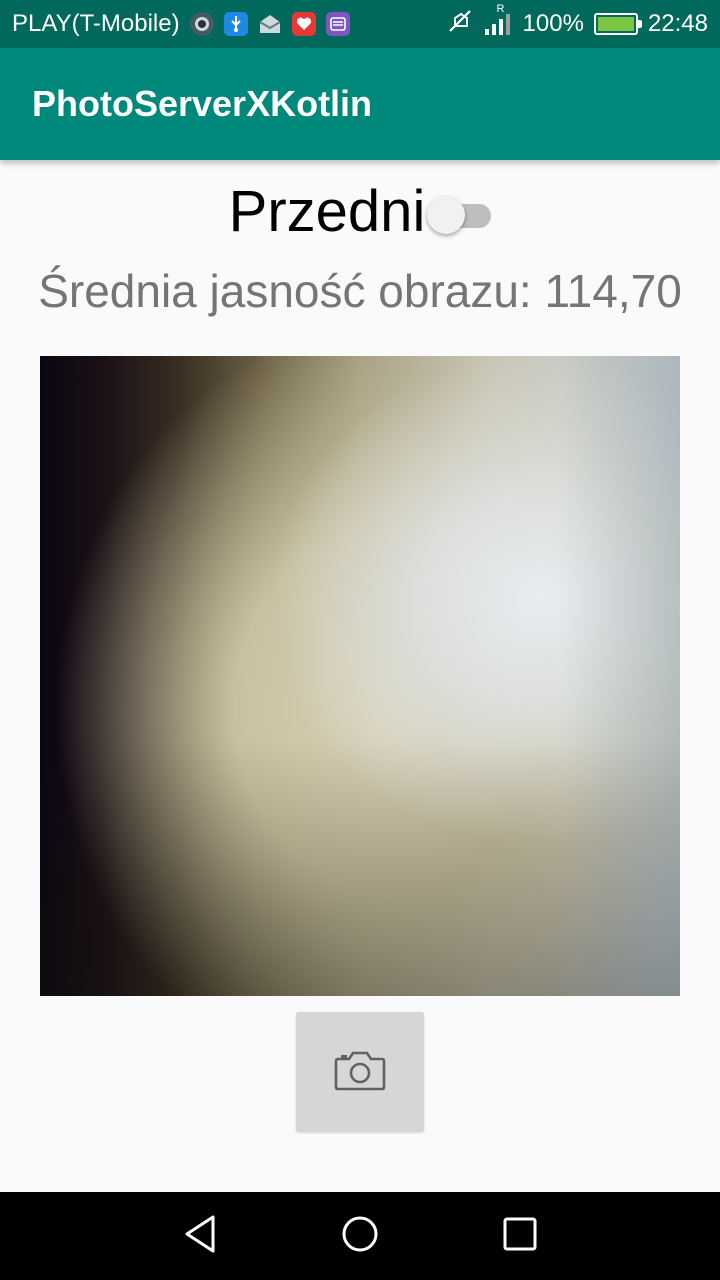  I want to click on carrier-name: PLAY(T-Mobile), so click(96, 23).